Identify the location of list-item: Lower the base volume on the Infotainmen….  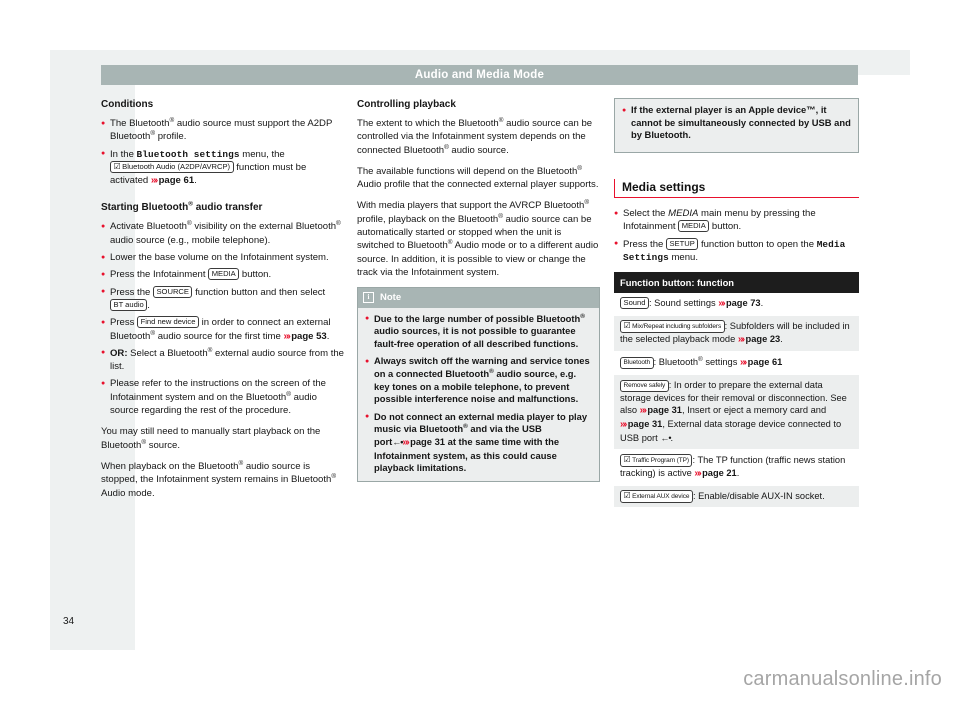
(222, 258).